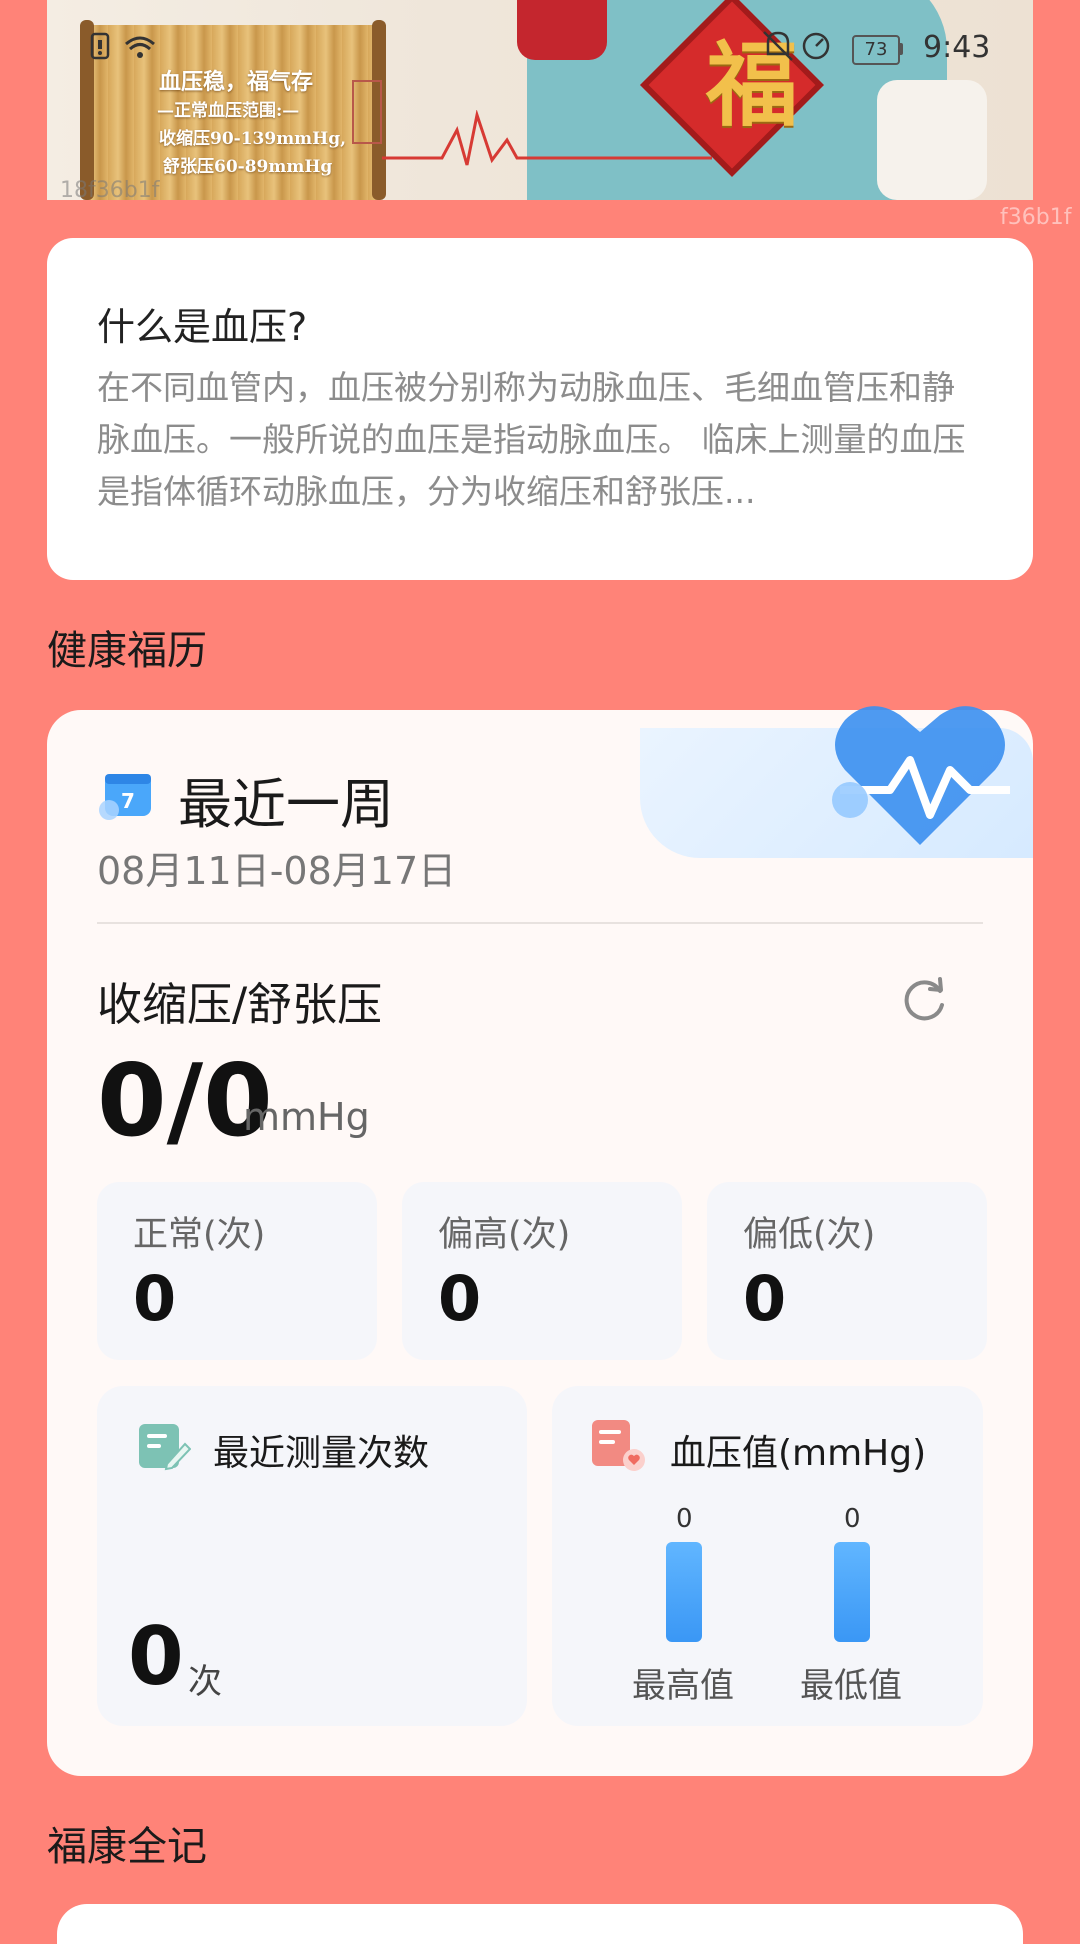 Image resolution: width=1080 pixels, height=1944 pixels. What do you see at coordinates (286, 804) in the screenshot?
I see `week-title: 最近一周` at bounding box center [286, 804].